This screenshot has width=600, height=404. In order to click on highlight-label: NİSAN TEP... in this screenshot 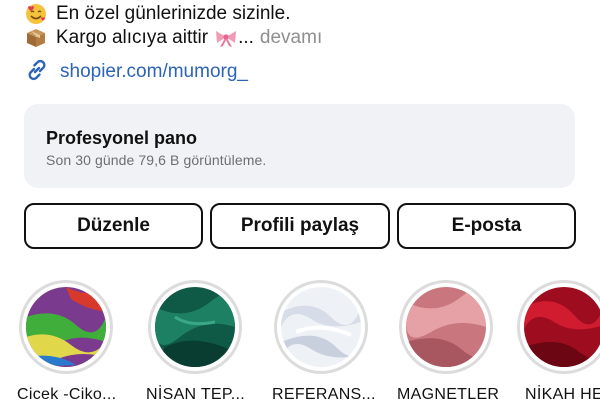, I will do `click(196, 394)`.